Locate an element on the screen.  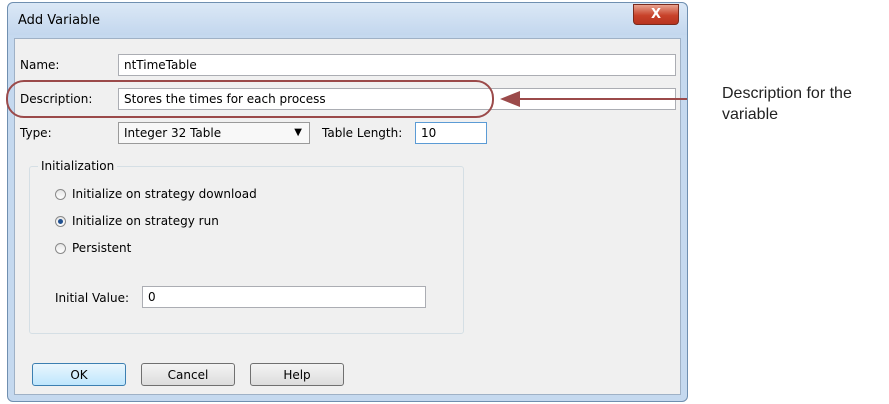
callout-line is located at coordinates (603, 99).